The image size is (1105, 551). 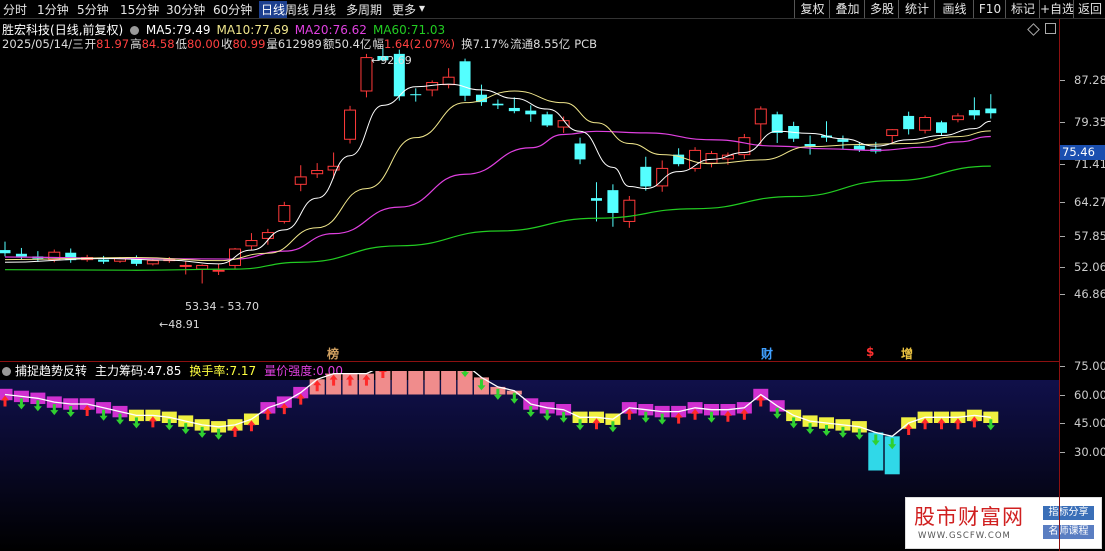 I want to click on period-9: 月线, so click(x=324, y=9).